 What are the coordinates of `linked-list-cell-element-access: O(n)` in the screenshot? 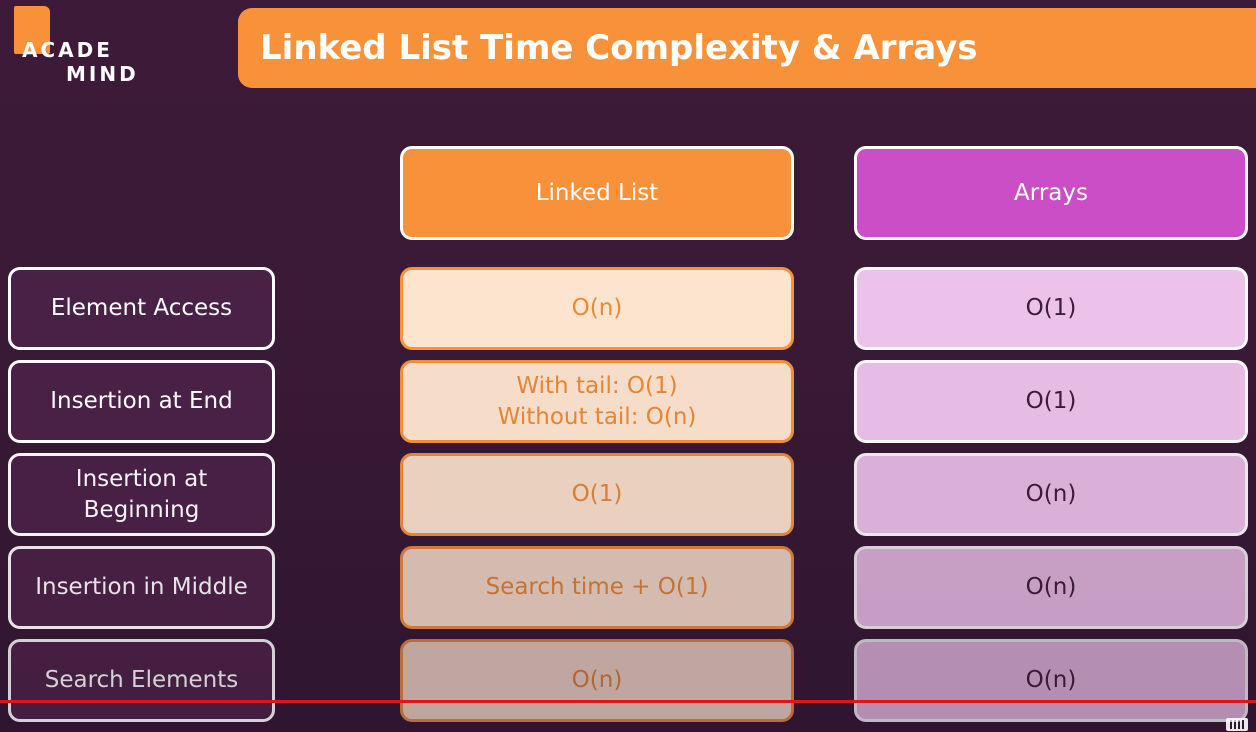 It's located at (597, 308).